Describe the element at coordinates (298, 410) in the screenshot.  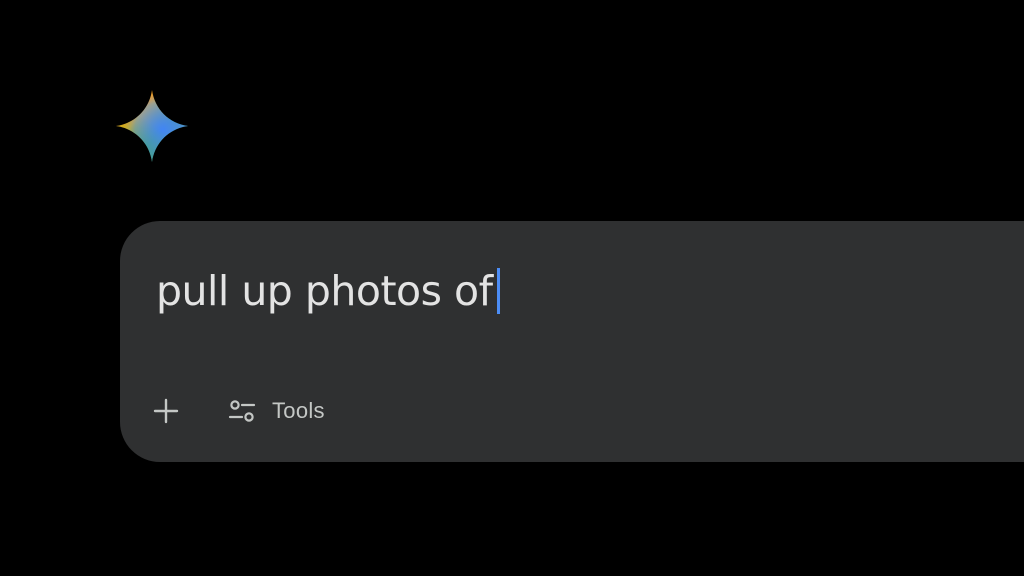
I see `tools-label: Tools` at that location.